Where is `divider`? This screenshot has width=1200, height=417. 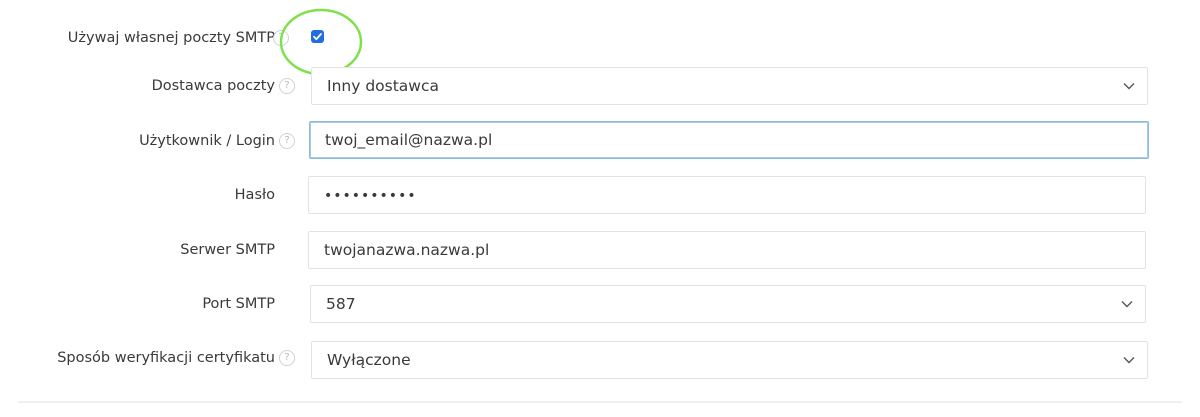
divider is located at coordinates (600, 402).